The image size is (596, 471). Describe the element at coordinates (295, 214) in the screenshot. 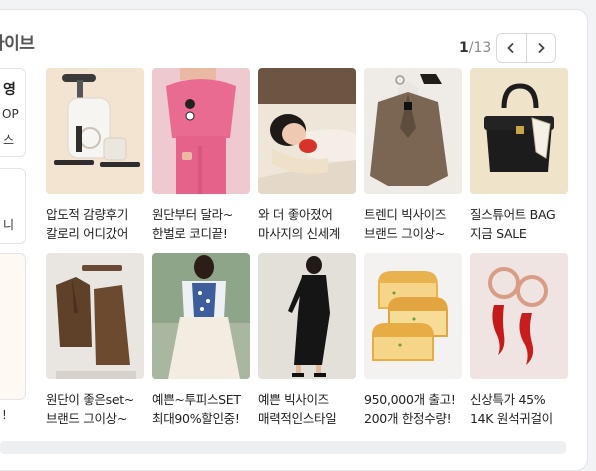

I see `product-title-line1: 와 더 좋아졌어` at that location.